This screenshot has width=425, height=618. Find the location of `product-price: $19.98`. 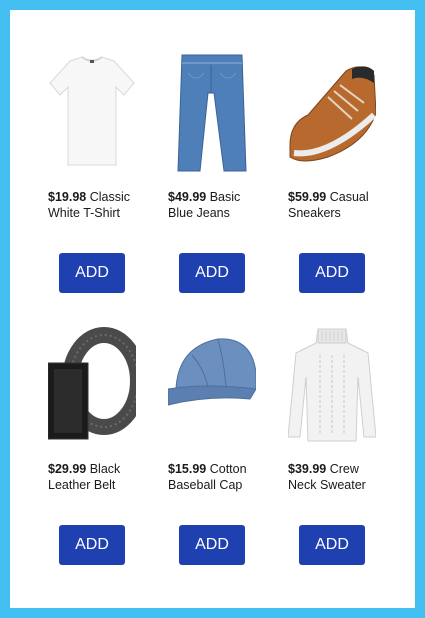

product-price: $19.98 is located at coordinates (67, 197).